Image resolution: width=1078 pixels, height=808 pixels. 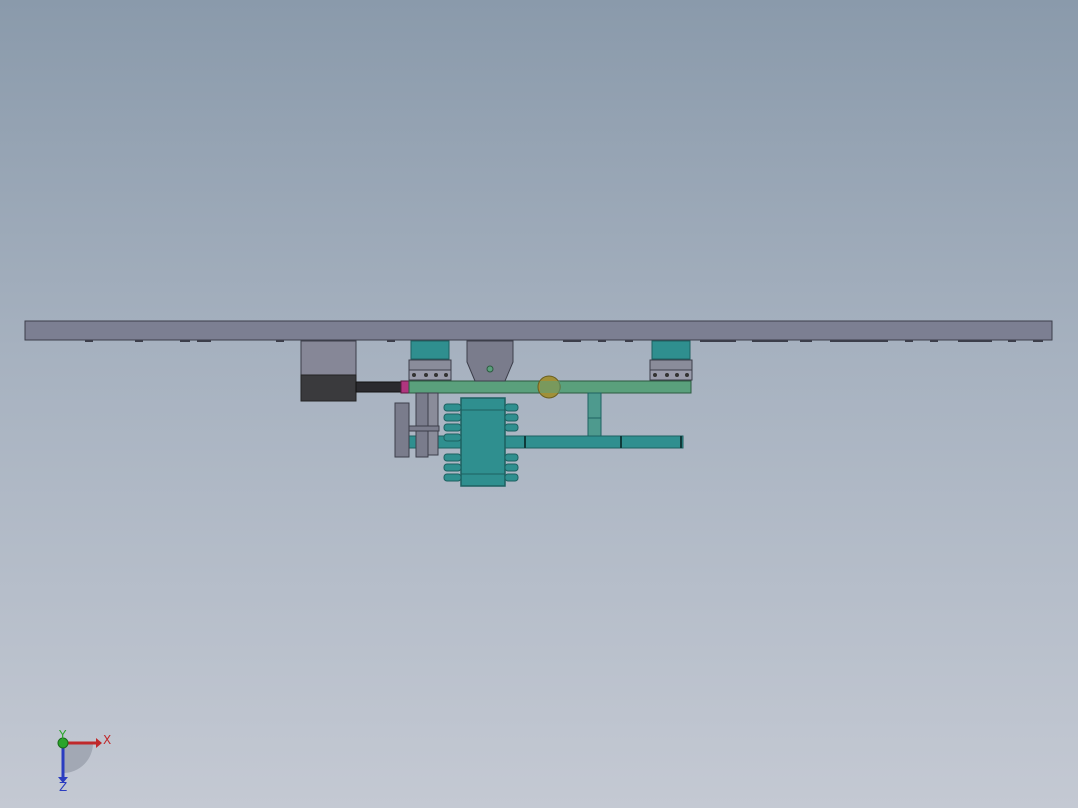 I want to click on roller-drum, so click(x=483, y=442).